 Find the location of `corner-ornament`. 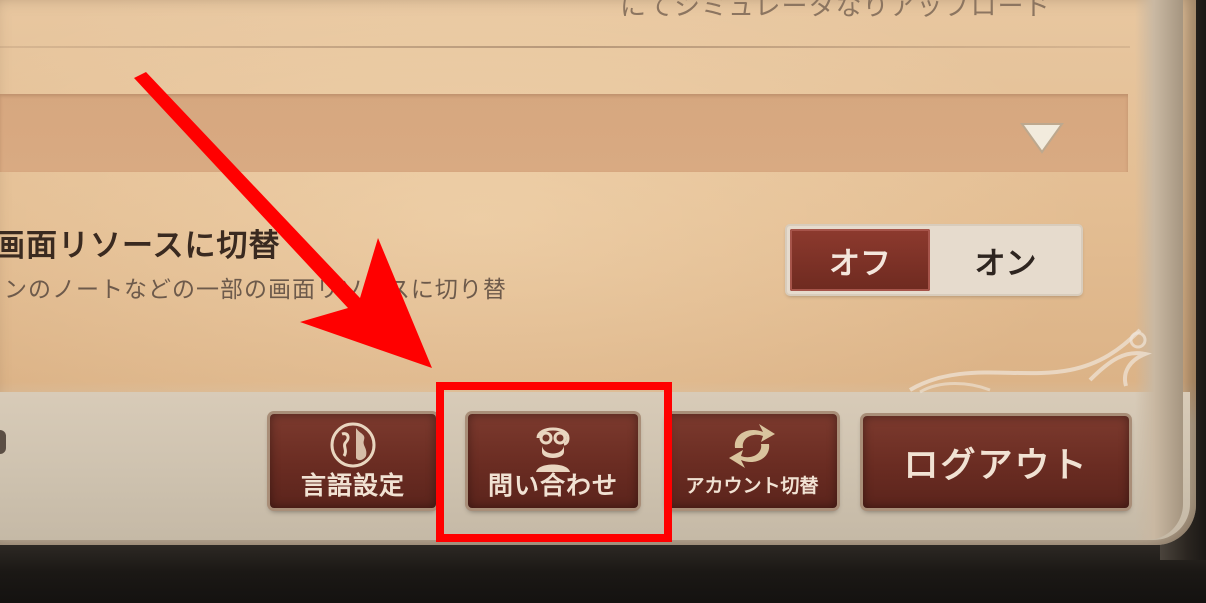

corner-ornament is located at coordinates (1030, 361).